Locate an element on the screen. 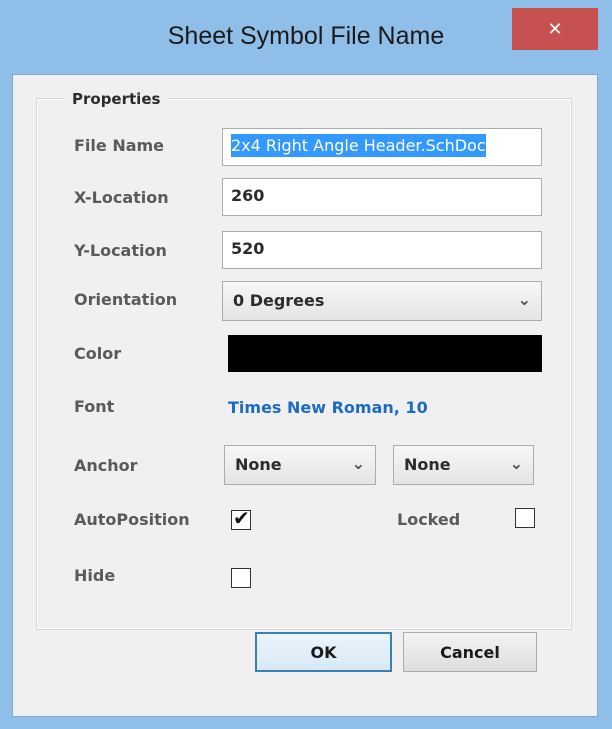 This screenshot has width=612, height=729. file-name-field: 2x4 Right Angle Header.SchDoc is located at coordinates (382, 147).